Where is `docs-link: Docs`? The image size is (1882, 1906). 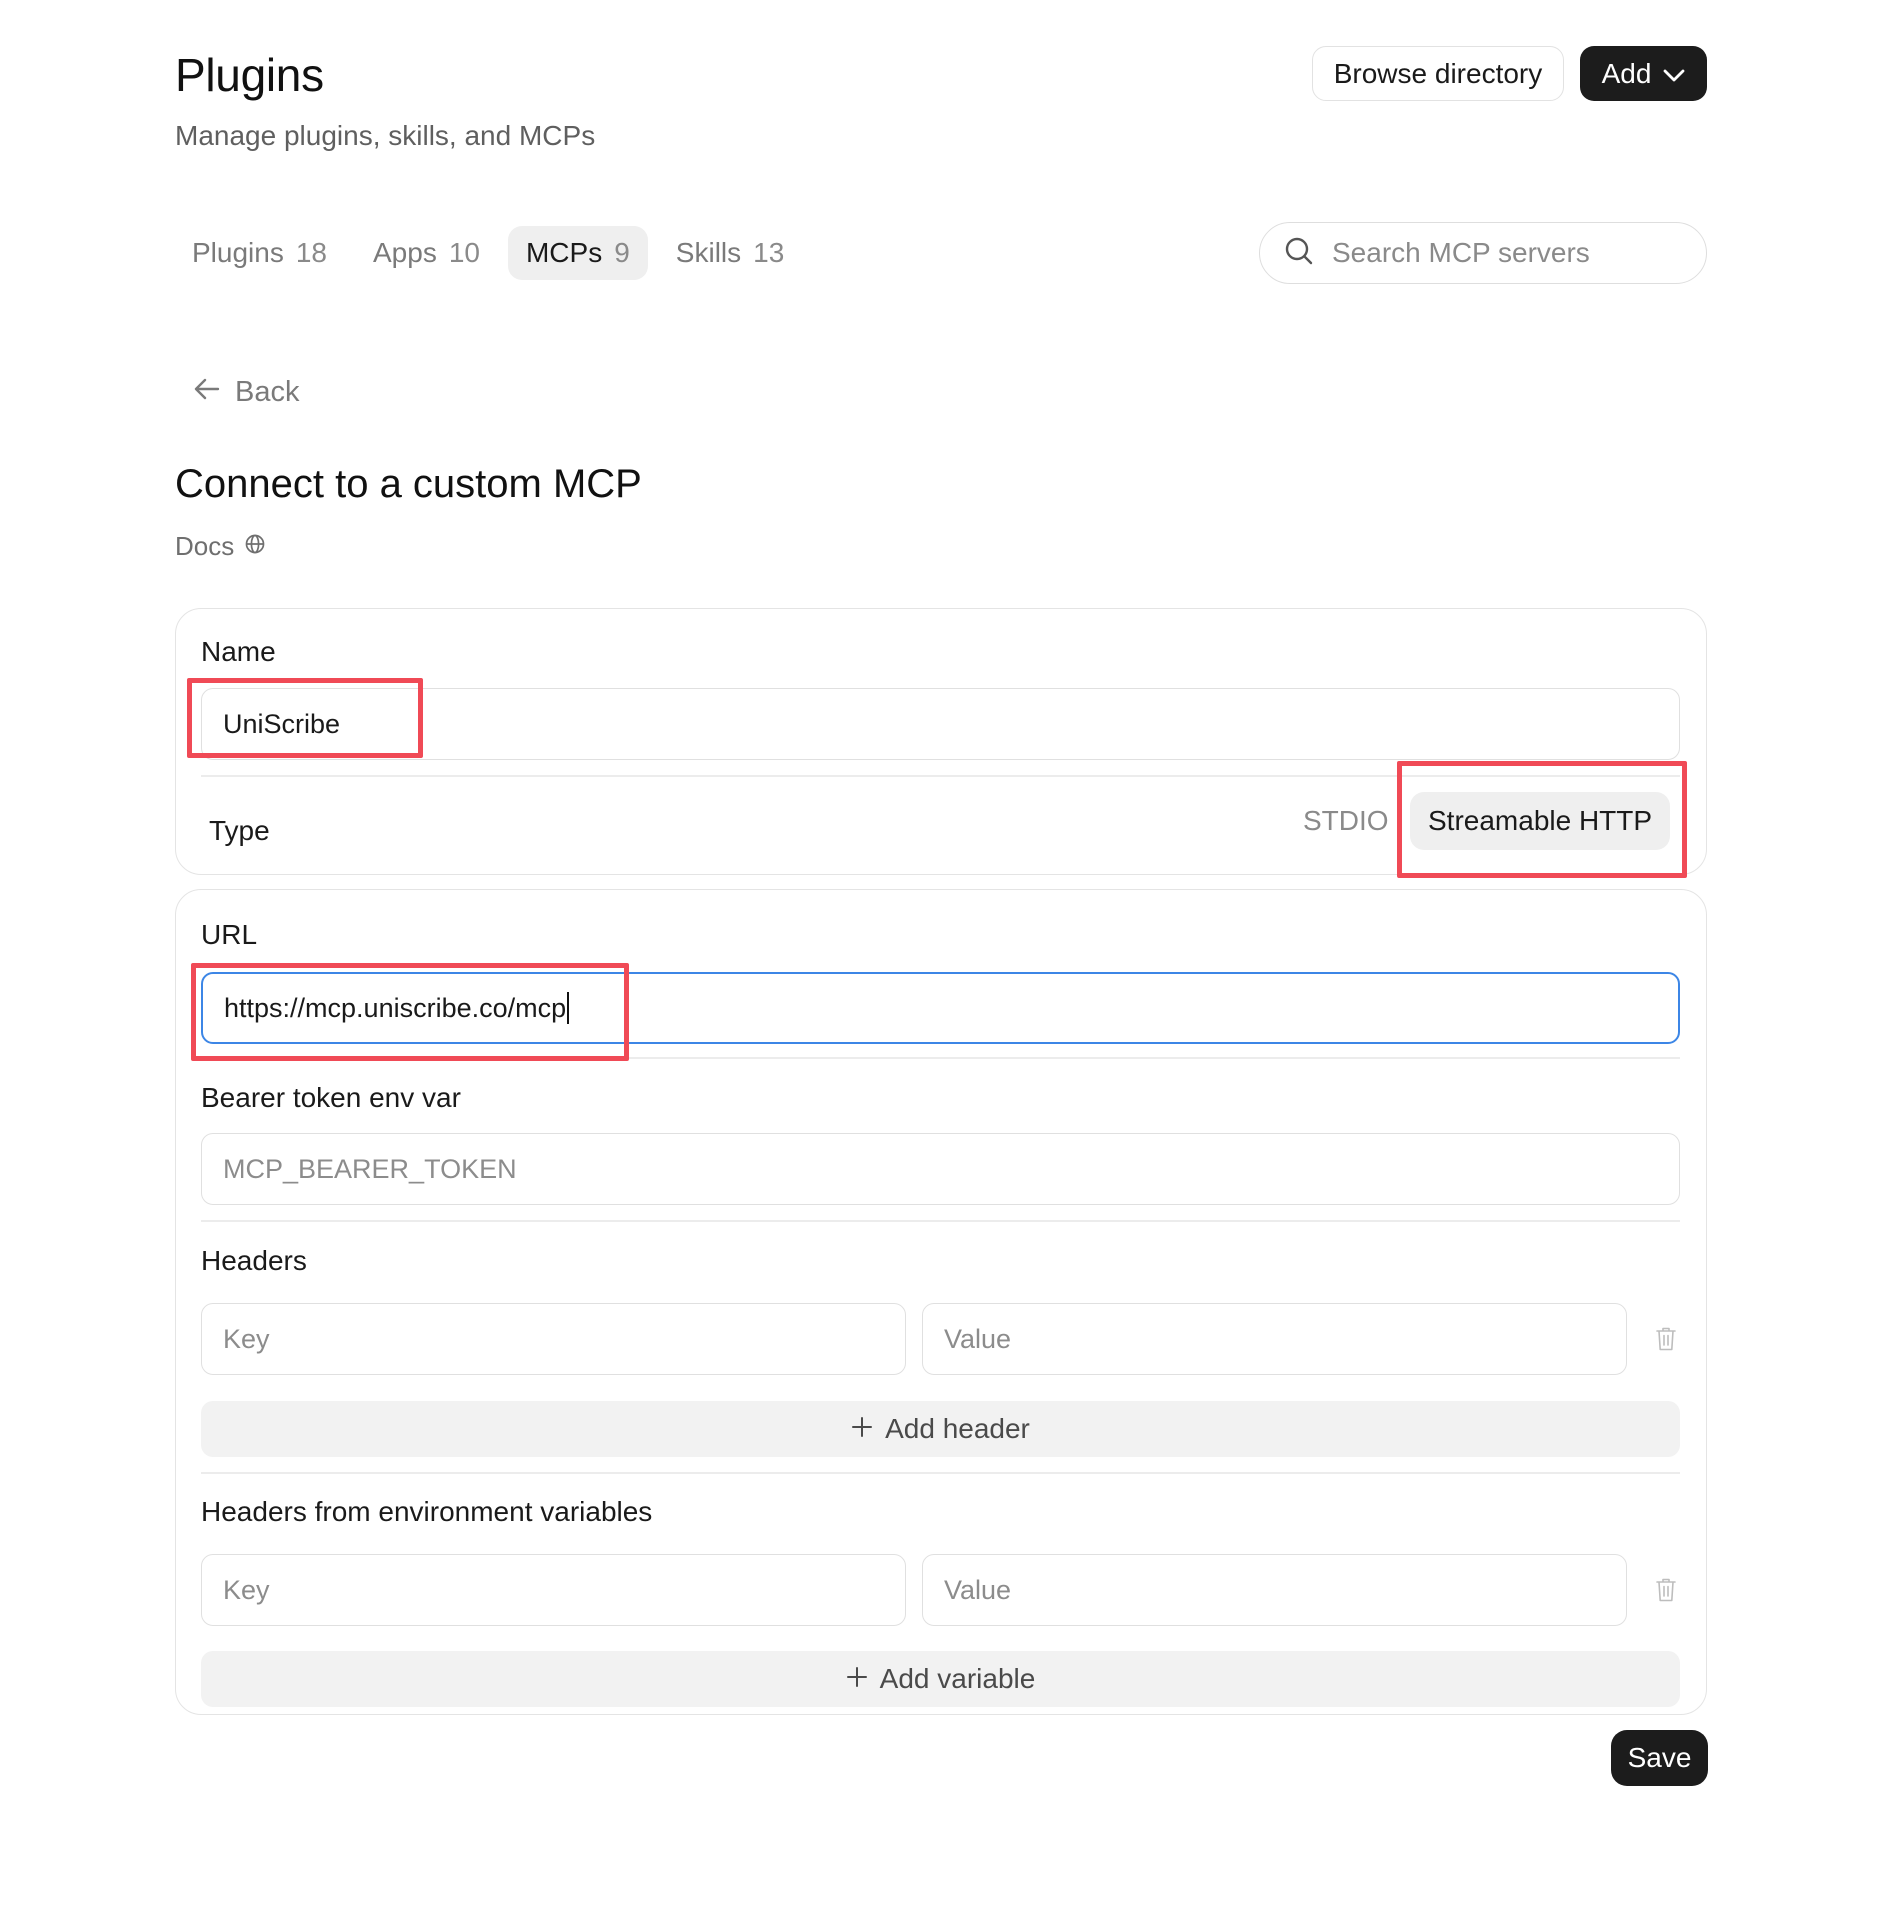
docs-link: Docs is located at coordinates (220, 546).